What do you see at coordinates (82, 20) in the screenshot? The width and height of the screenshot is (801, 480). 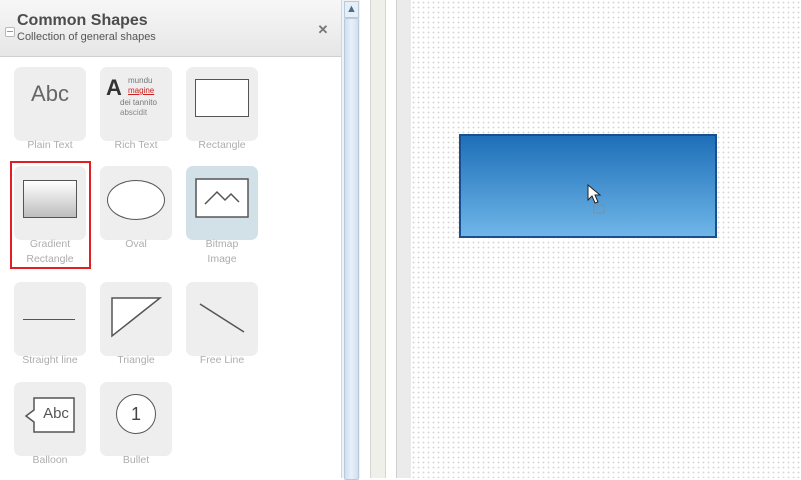 I see `palette-title: Common Shapes` at bounding box center [82, 20].